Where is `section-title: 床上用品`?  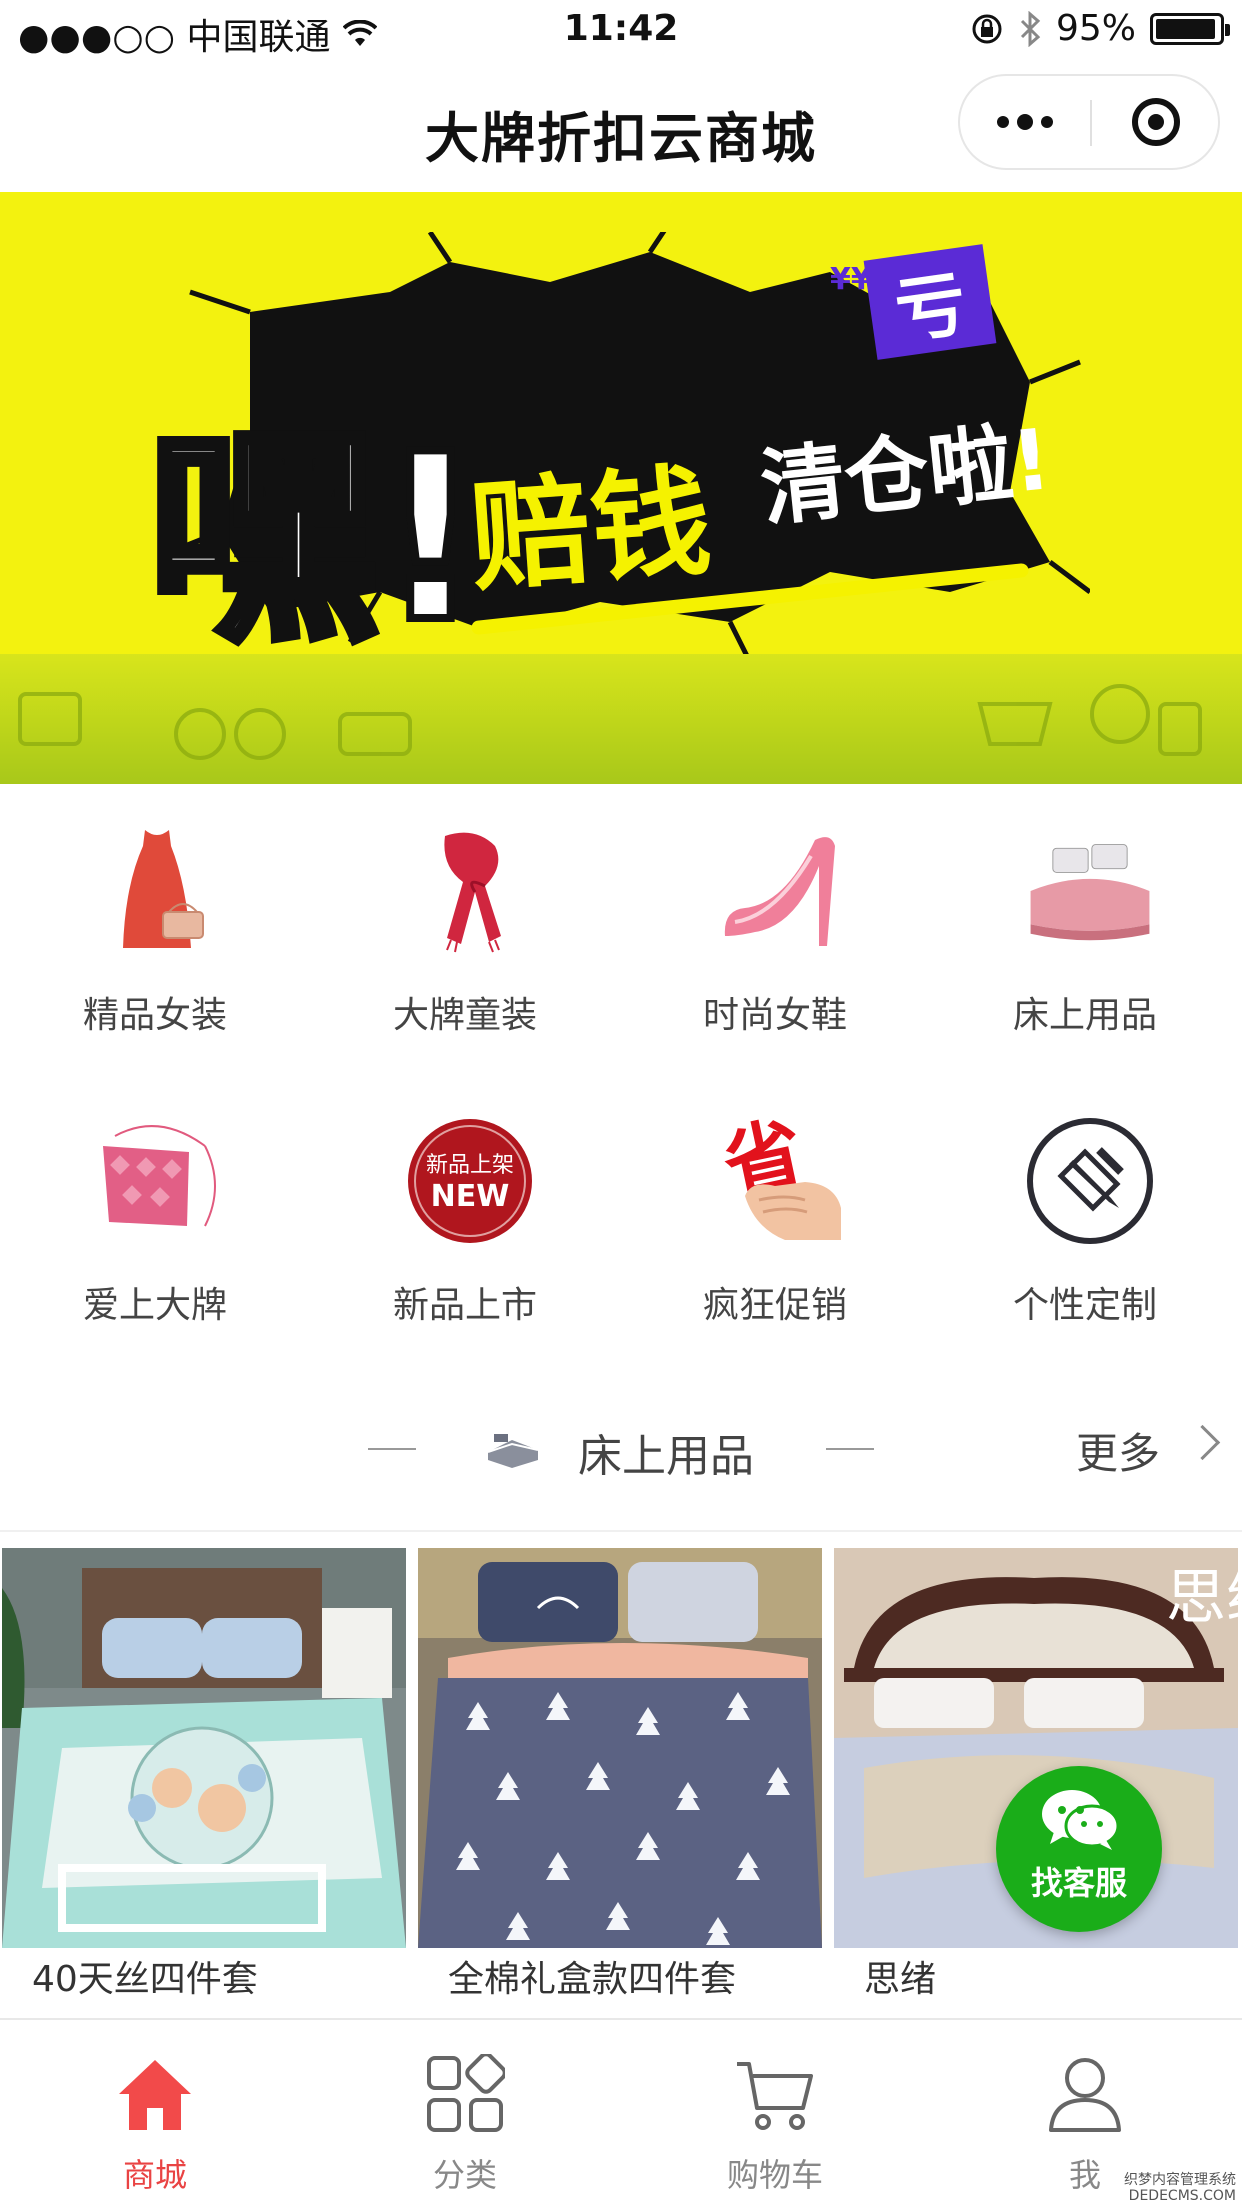
section-title: 床上用品 is located at coordinates (666, 1456).